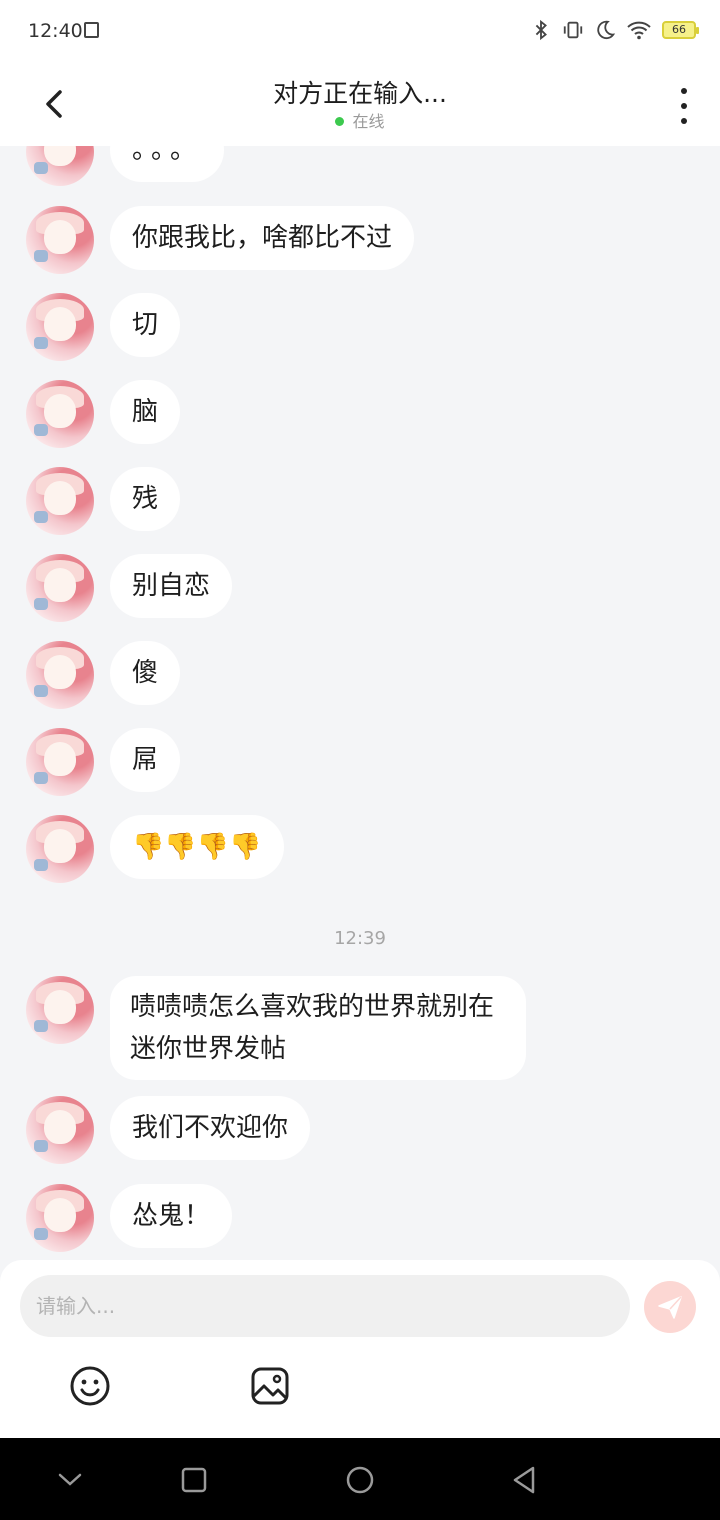 The width and height of the screenshot is (720, 1520). Describe the element at coordinates (171, 1216) in the screenshot. I see `message-bubble: 怂鬼！` at that location.